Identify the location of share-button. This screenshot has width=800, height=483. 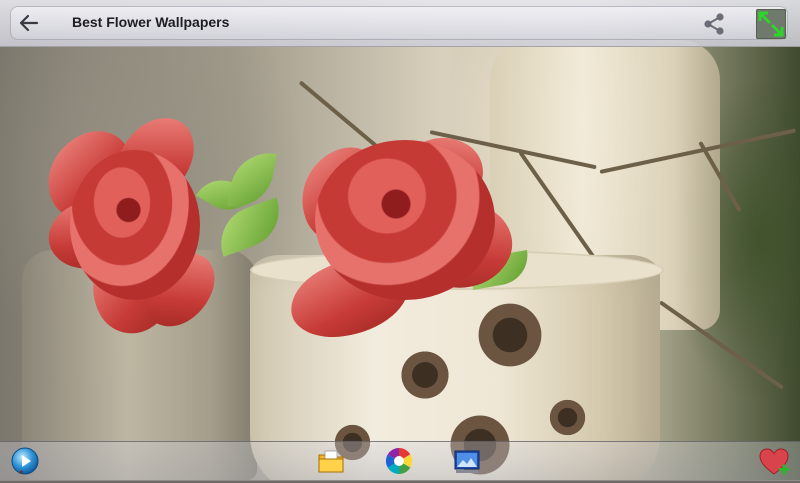
(714, 24).